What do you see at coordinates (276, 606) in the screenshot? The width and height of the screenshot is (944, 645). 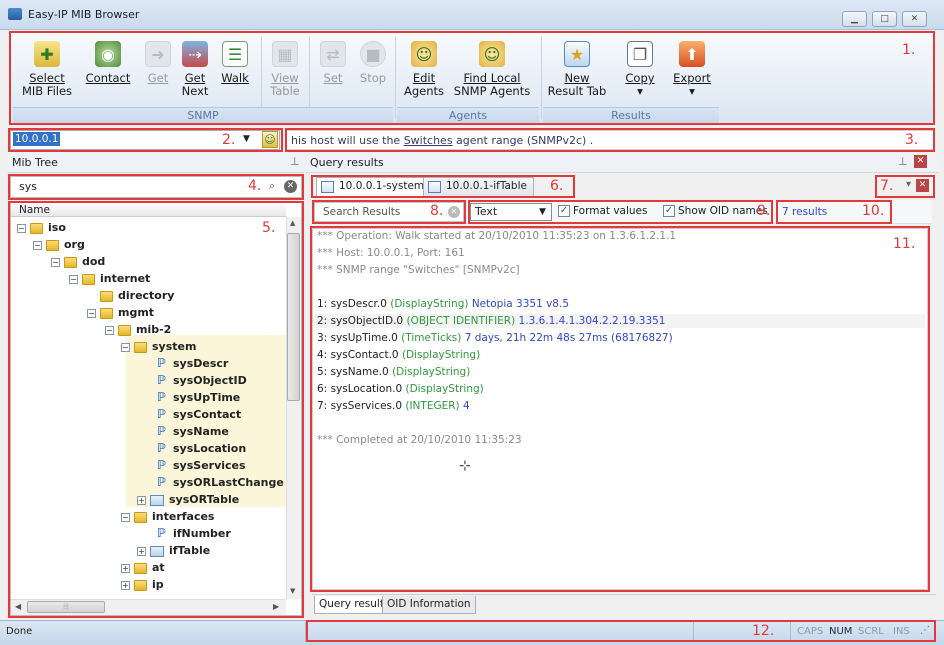 I see `scroll-right-icon: ▶` at bounding box center [276, 606].